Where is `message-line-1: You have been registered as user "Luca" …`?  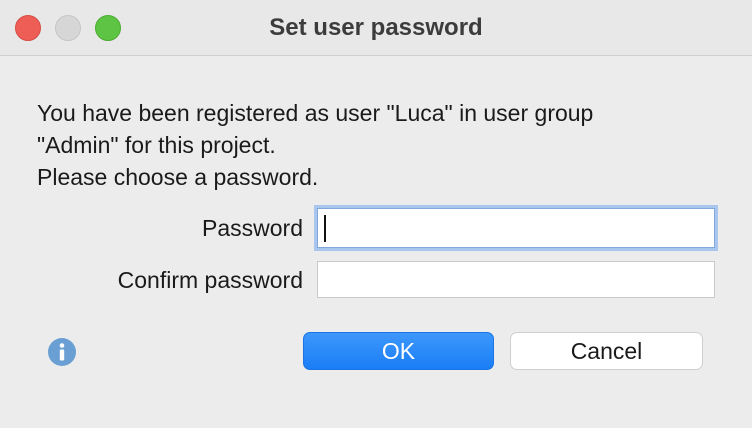 message-line-1: You have been registered as user "Luca" … is located at coordinates (315, 113).